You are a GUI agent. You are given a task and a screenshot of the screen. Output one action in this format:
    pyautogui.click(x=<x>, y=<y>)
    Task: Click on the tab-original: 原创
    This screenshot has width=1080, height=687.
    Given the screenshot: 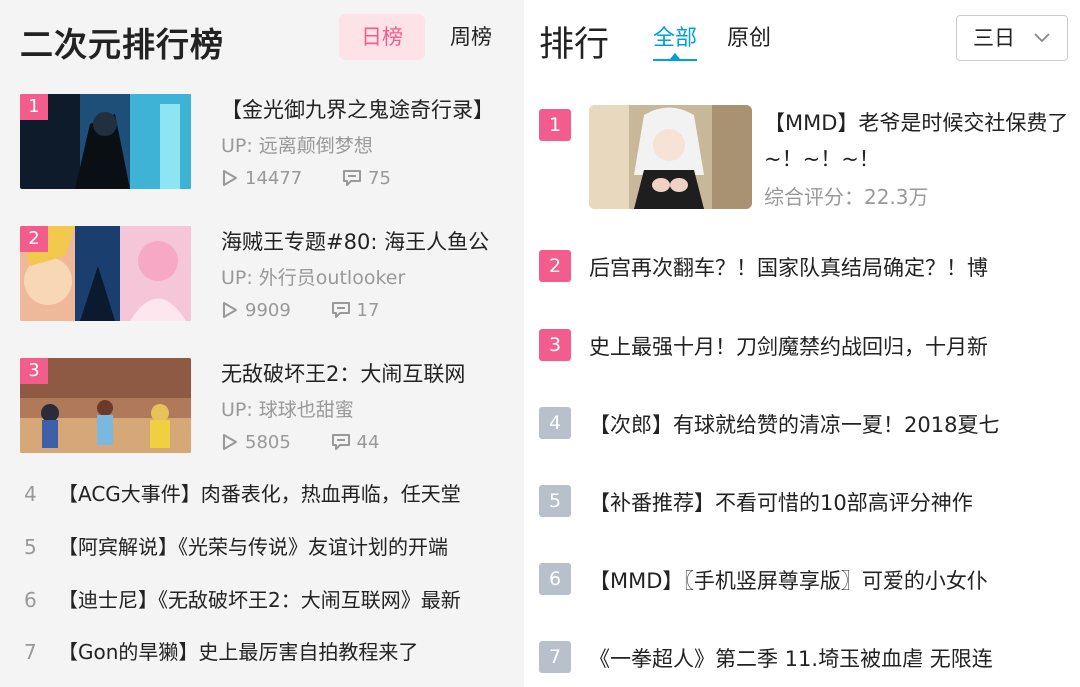 What is the action you would take?
    pyautogui.click(x=749, y=40)
    